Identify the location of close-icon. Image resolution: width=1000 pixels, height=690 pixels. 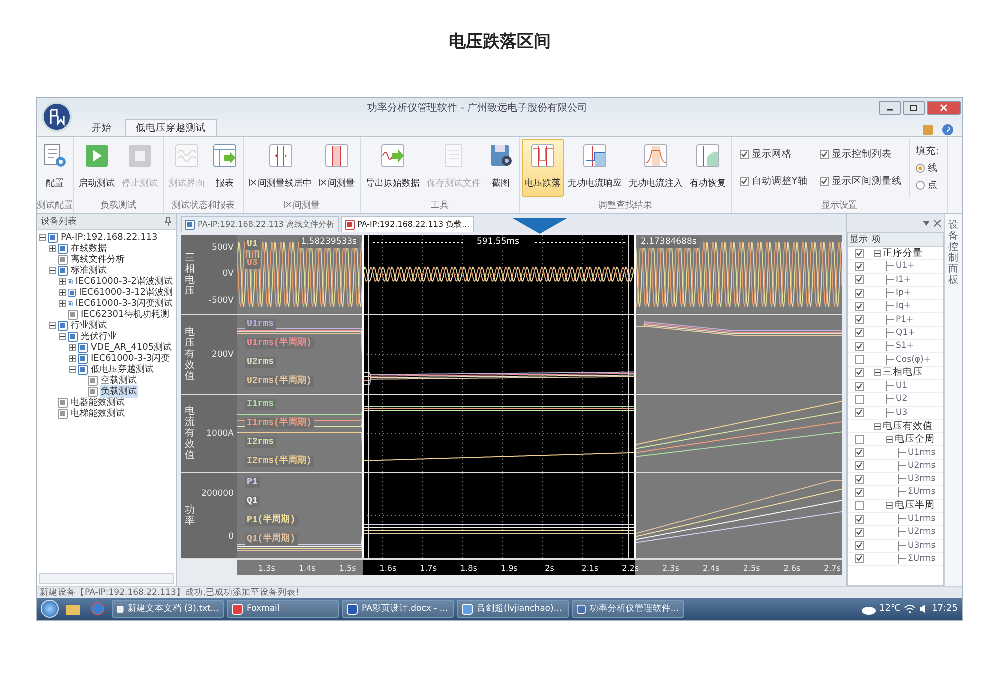
(944, 108).